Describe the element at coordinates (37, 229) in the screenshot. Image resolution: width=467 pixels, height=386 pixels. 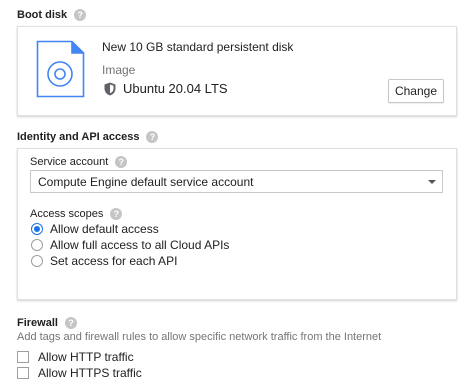
I see `radio-button-checked` at that location.